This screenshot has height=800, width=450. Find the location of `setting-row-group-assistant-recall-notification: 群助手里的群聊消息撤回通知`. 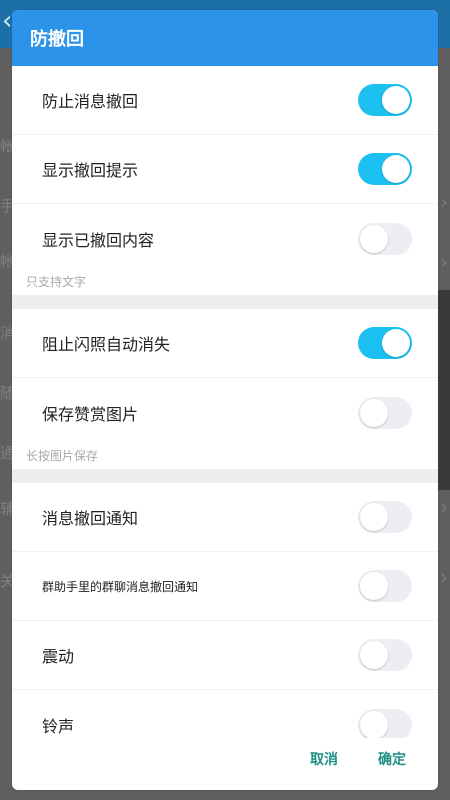

setting-row-group-assistant-recall-notification: 群助手里的群聊消息撤回通知 is located at coordinates (225, 586).